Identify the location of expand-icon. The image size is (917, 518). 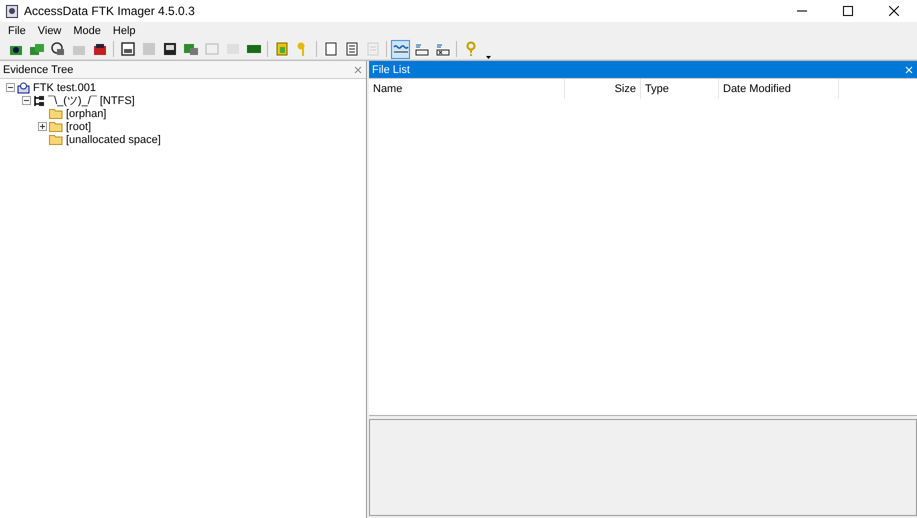
(42, 126).